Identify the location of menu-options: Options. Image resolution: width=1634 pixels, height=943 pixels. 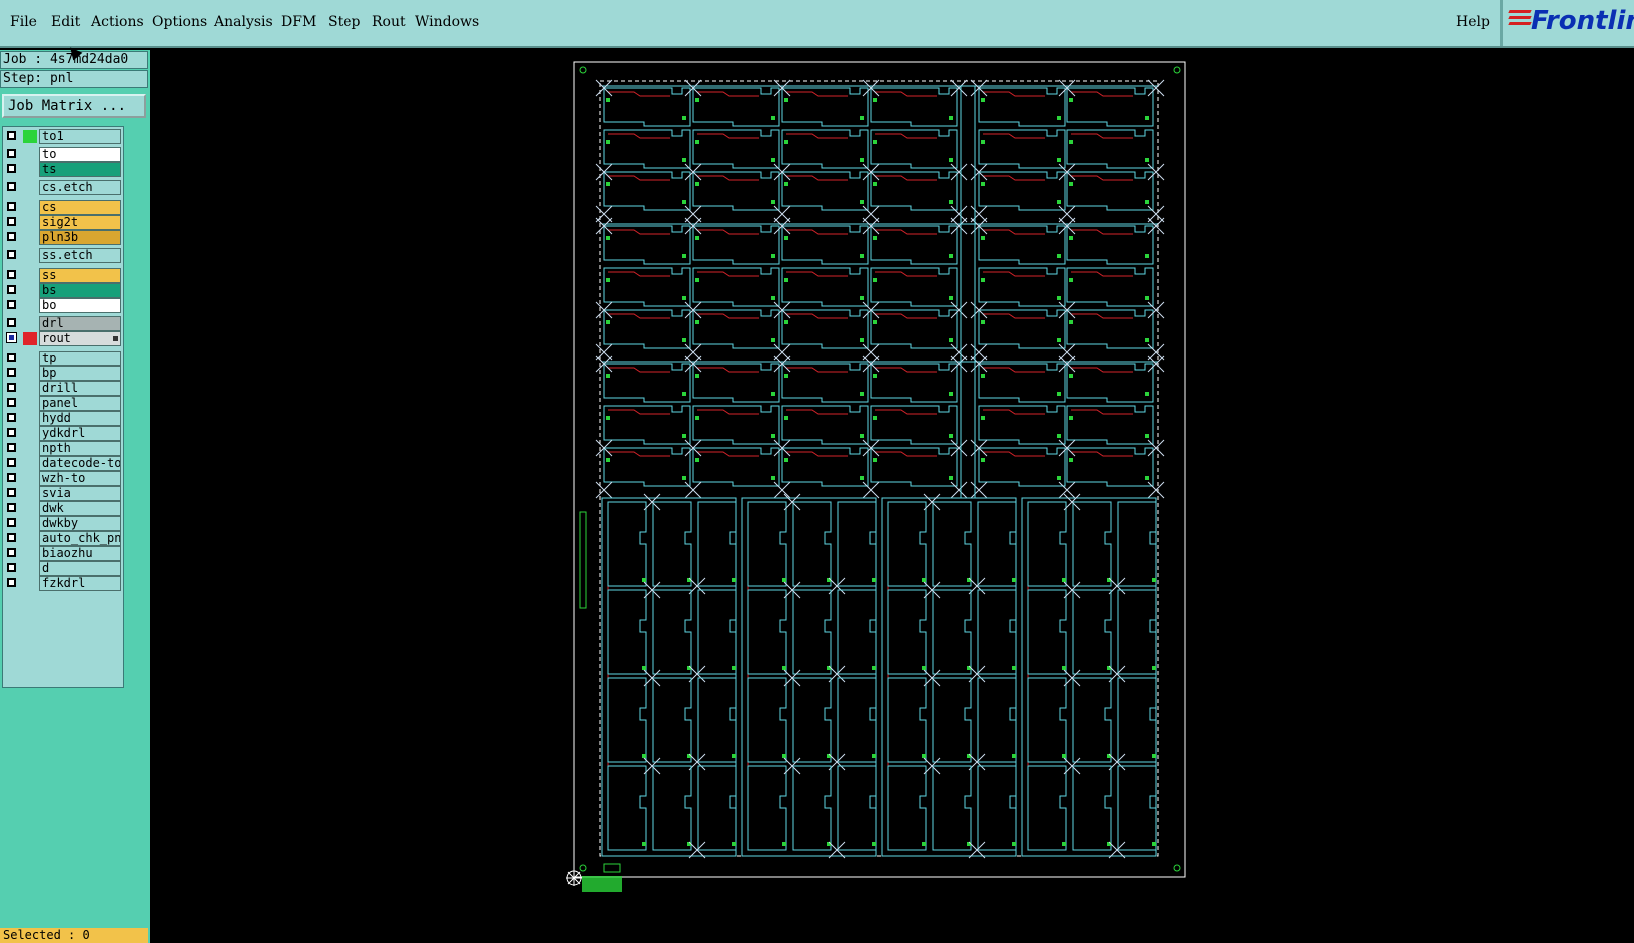
(179, 22).